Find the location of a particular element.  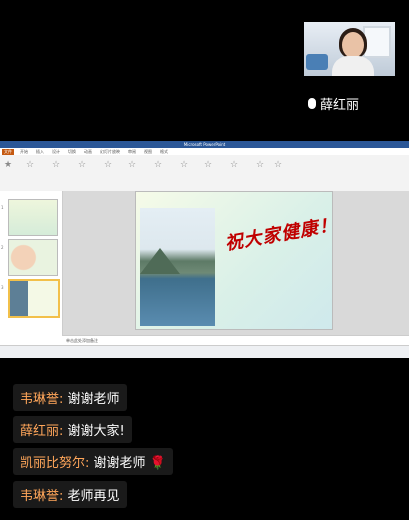

webcam-video is located at coordinates (349, 49).